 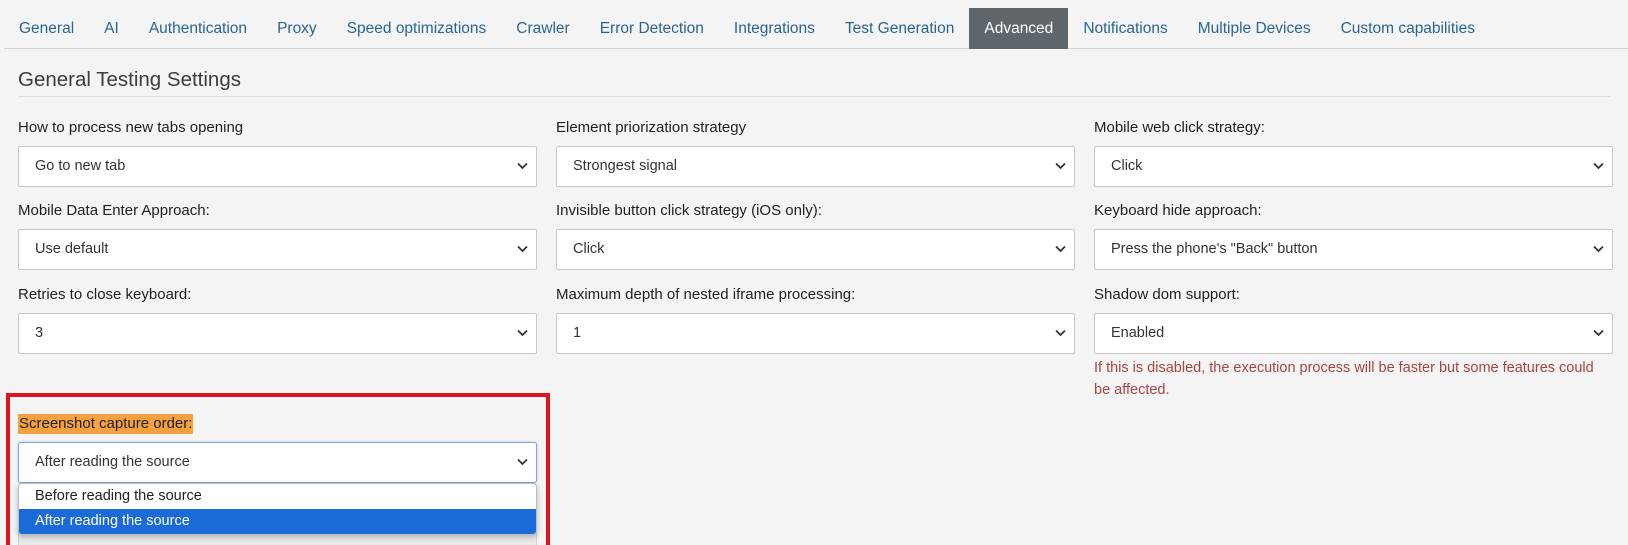 I want to click on retries-keyboard-label: Retries to close keyboard:, so click(x=105, y=294).